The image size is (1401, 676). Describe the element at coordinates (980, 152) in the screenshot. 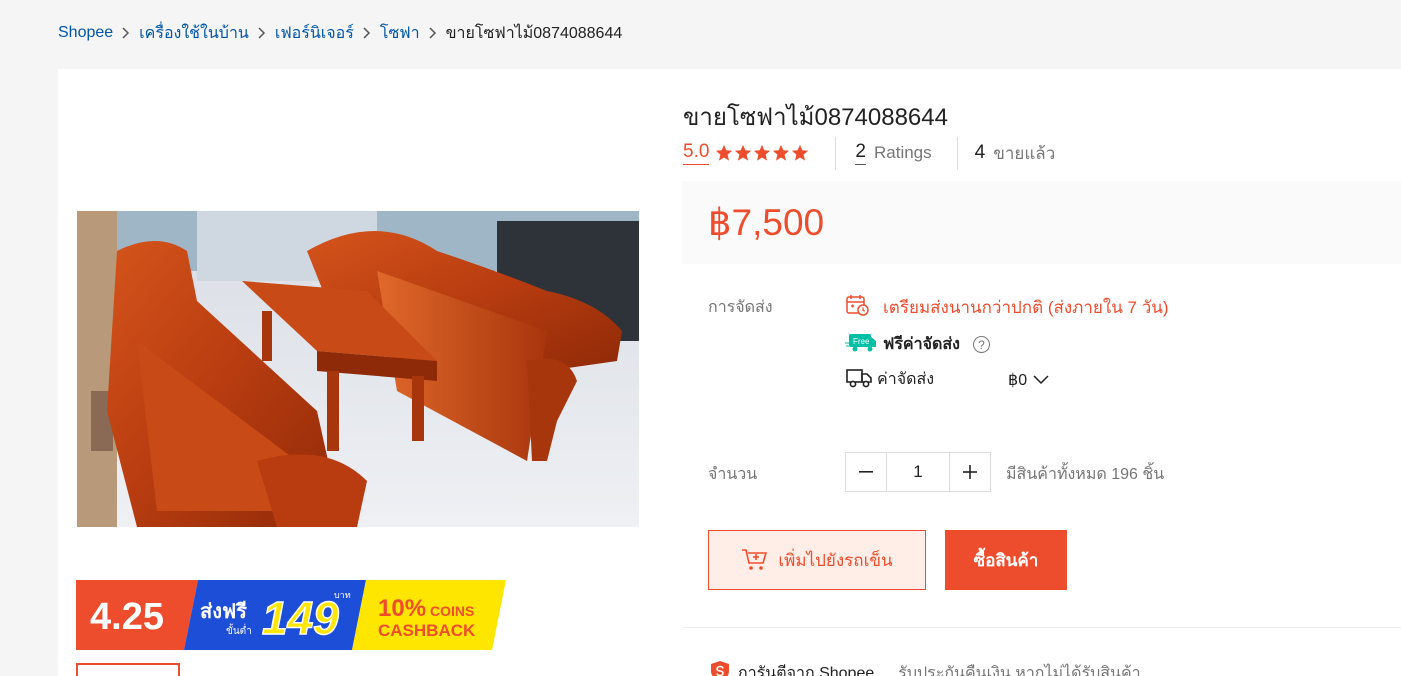

I see `sold-count: 4` at that location.